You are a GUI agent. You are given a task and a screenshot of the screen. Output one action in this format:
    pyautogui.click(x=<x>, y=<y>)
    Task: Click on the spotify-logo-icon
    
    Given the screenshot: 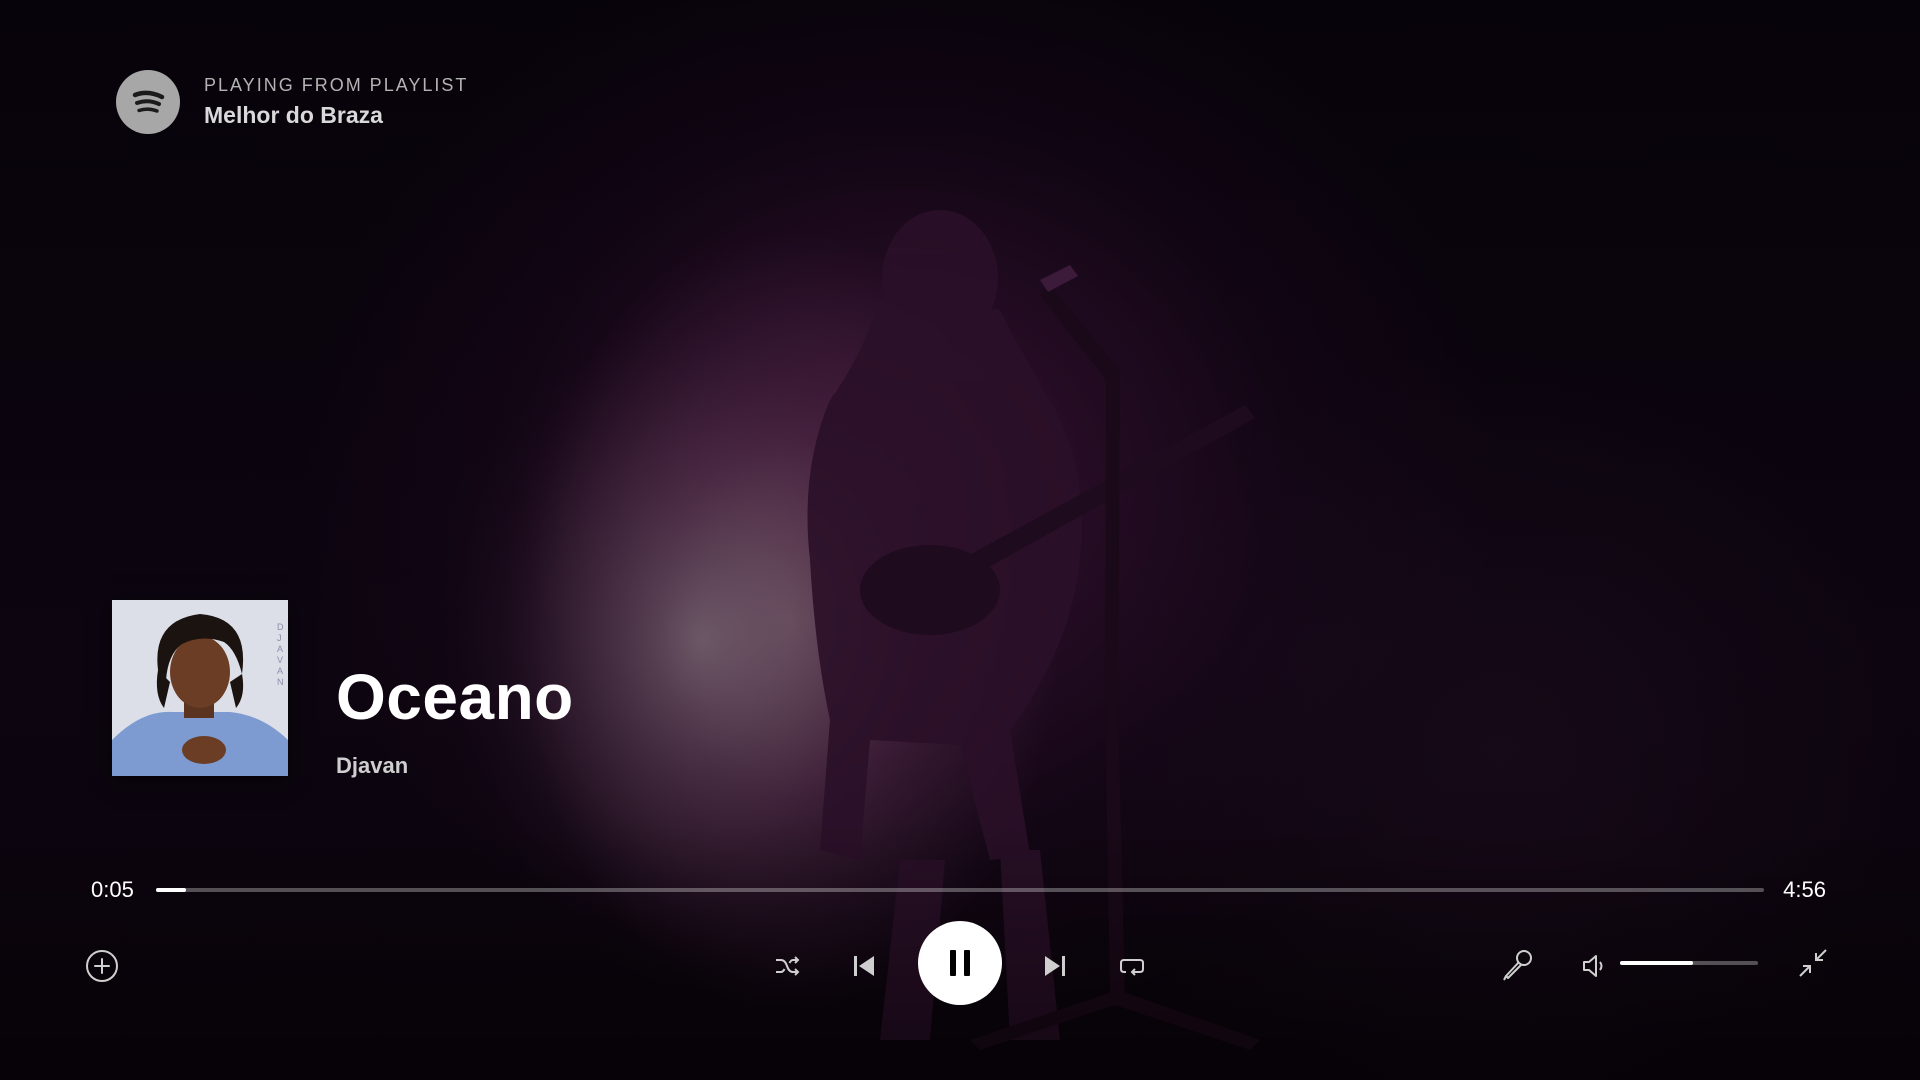 What is the action you would take?
    pyautogui.click(x=148, y=102)
    